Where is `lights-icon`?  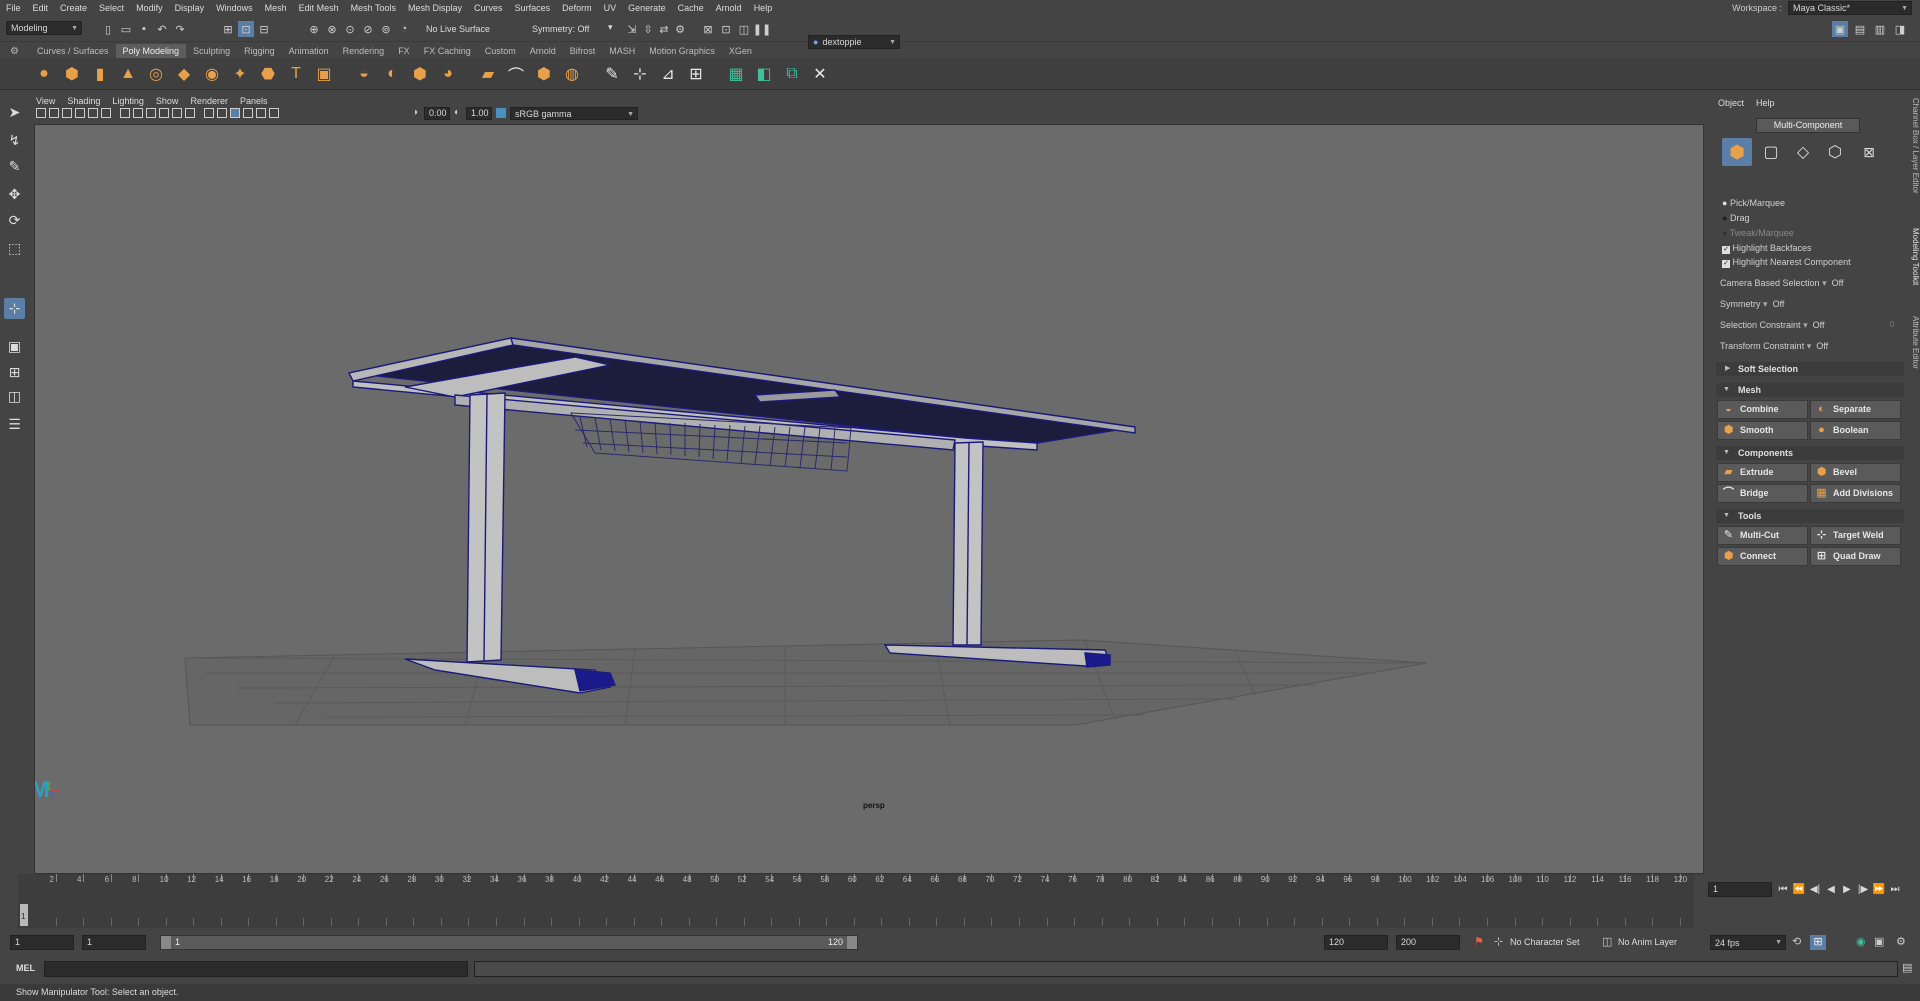
lights-icon is located at coordinates (261, 113).